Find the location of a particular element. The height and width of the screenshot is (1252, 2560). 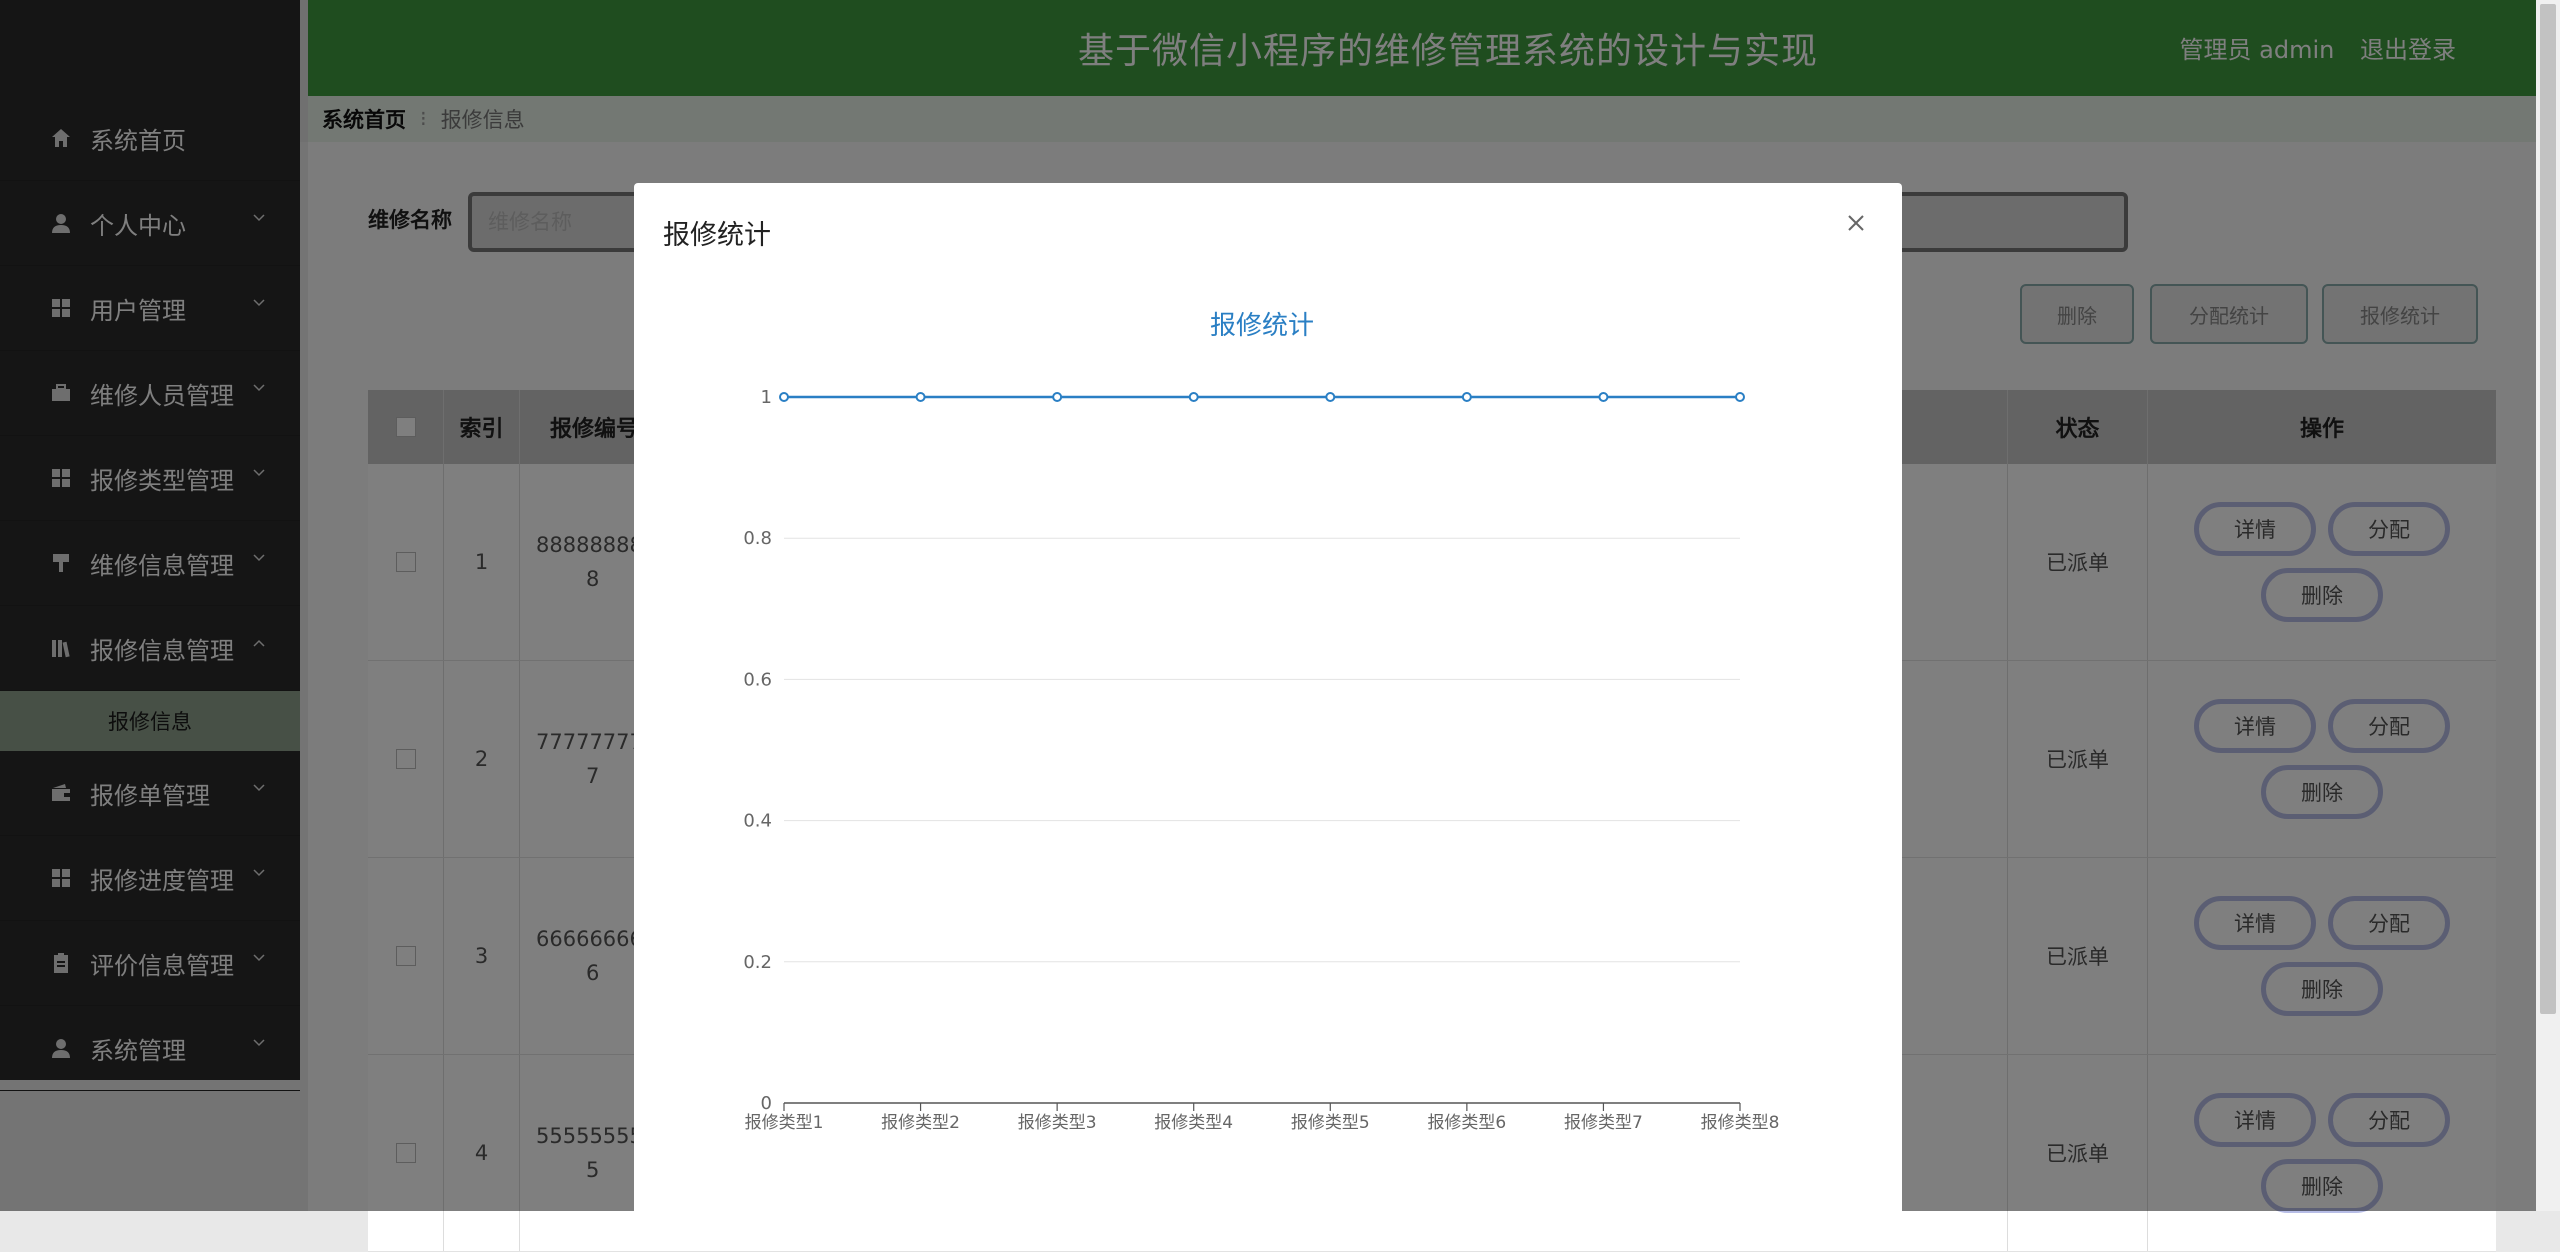

x-tick-label: 报修类型6 is located at coordinates (1466, 1123).